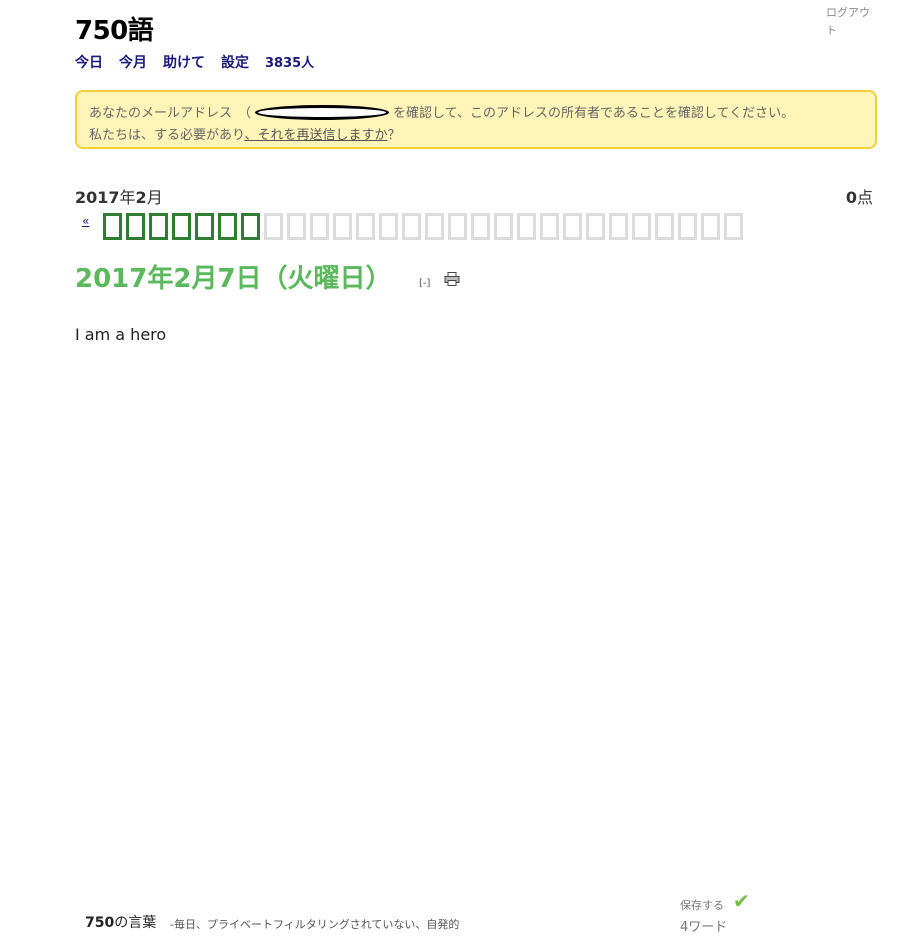  Describe the element at coordinates (423, 226) in the screenshot. I see `month-day-boxes` at that location.